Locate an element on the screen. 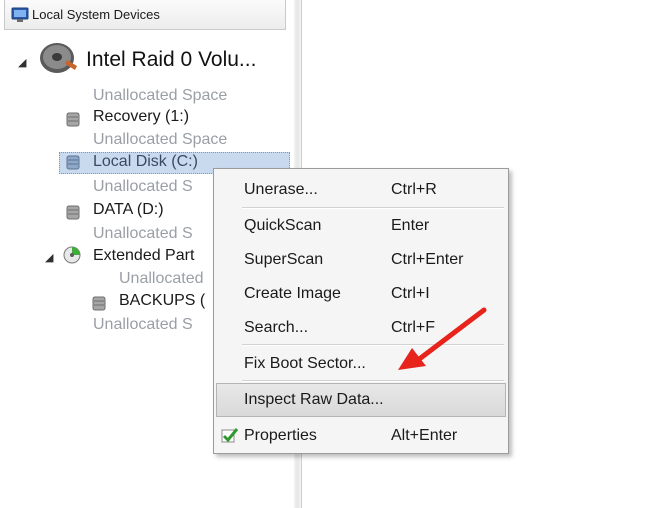 This screenshot has height=508, width=660. tree-item-data: DATA (D:) is located at coordinates (128, 210).